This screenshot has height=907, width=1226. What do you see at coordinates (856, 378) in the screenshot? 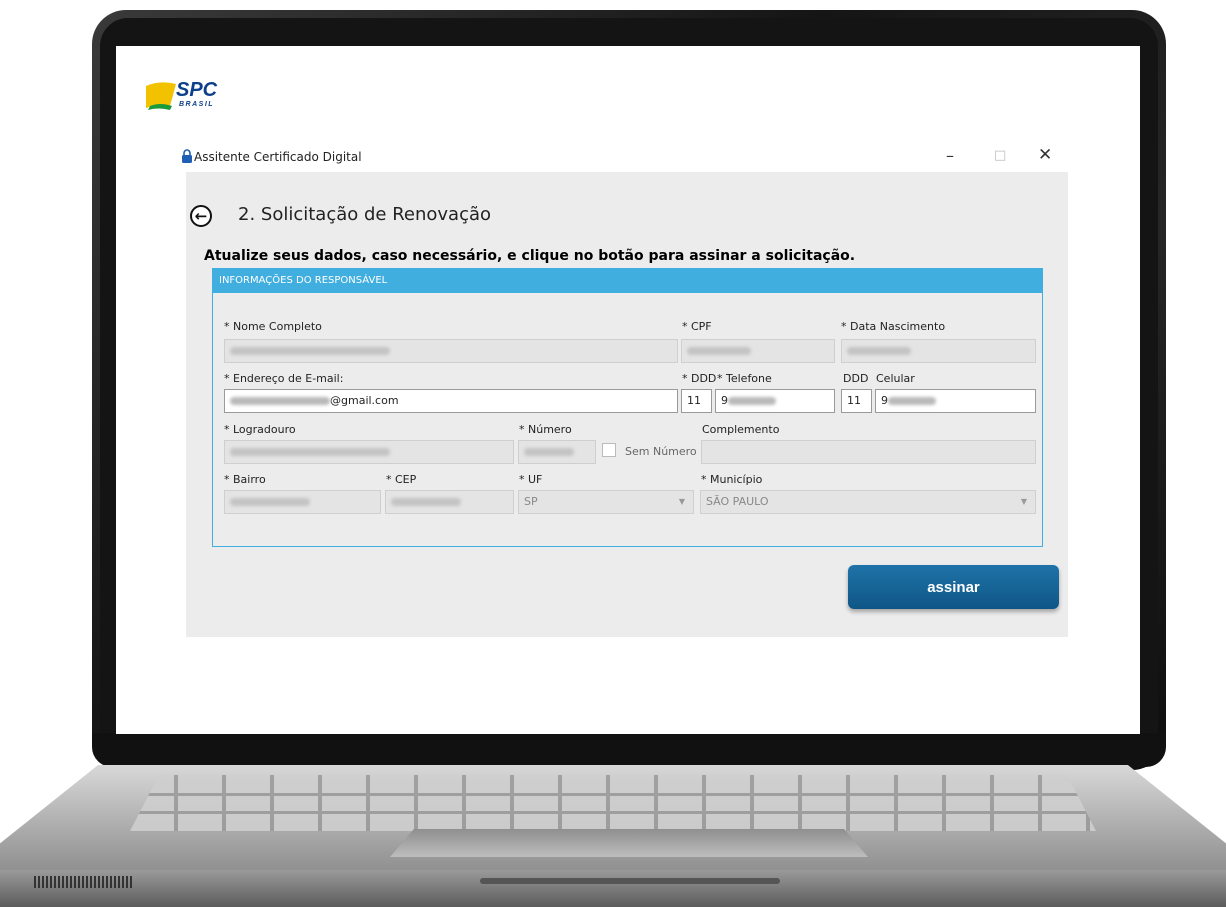
I see `ddd-celular-label: DDD` at bounding box center [856, 378].